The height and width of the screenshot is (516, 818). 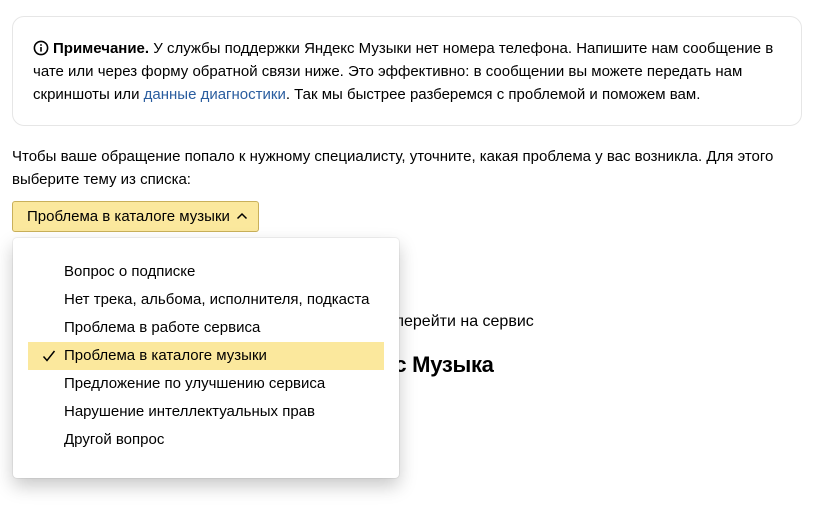 What do you see at coordinates (162, 327) in the screenshot?
I see `option-label: Проблема в работе сервиса` at bounding box center [162, 327].